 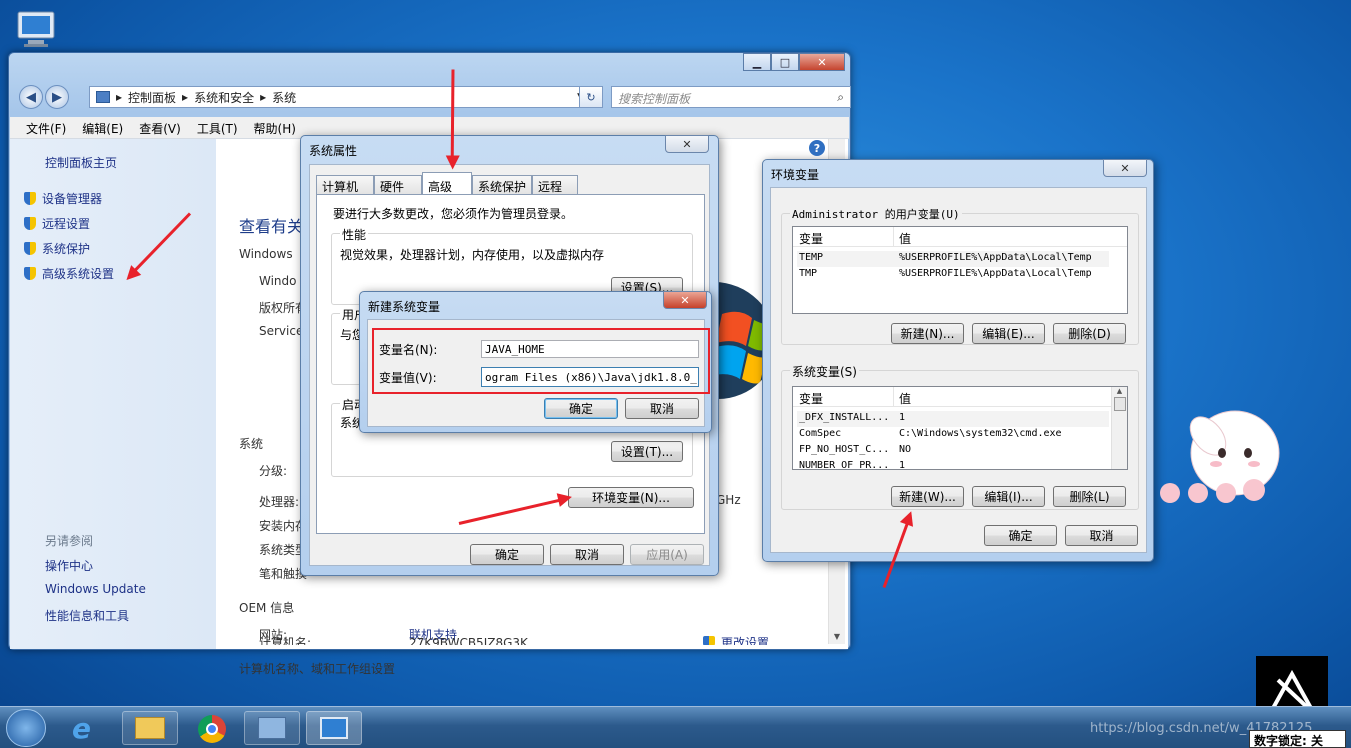 What do you see at coordinates (81, 162) in the screenshot?
I see `control-panel-home-link: 控制面板主页` at bounding box center [81, 162].